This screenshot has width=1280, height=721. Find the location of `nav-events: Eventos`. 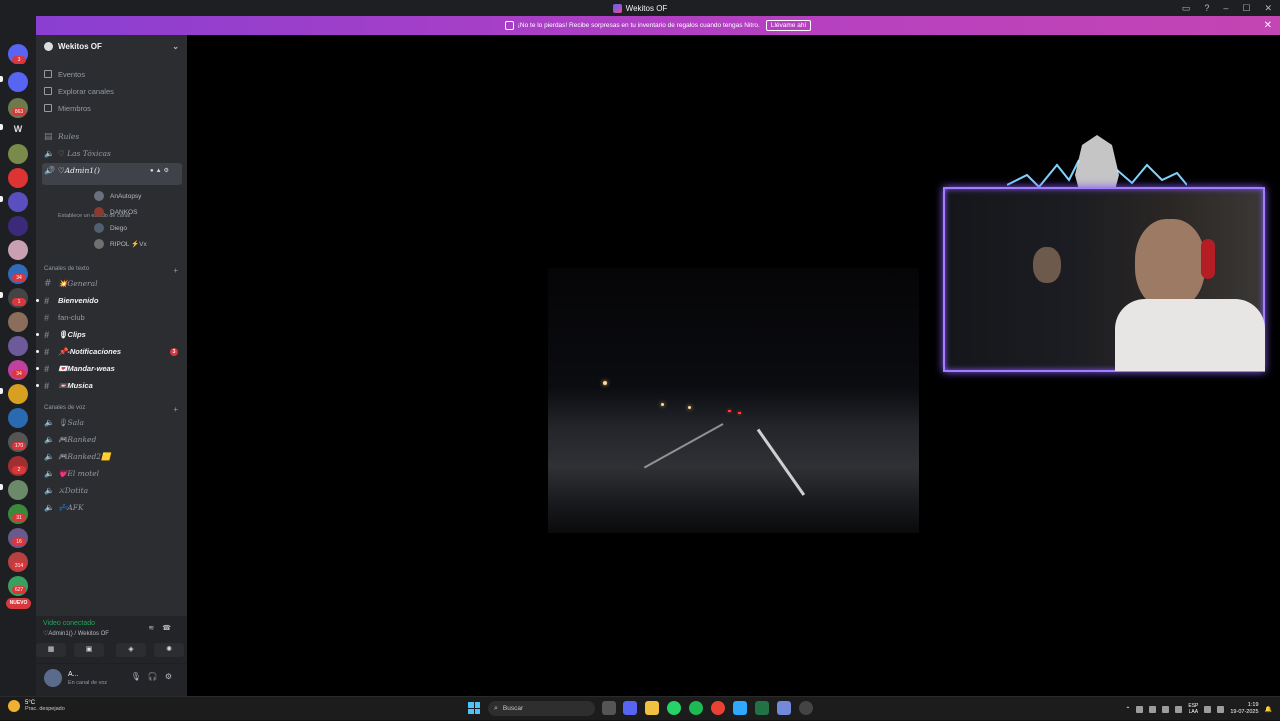

nav-events: Eventos is located at coordinates (64, 74).